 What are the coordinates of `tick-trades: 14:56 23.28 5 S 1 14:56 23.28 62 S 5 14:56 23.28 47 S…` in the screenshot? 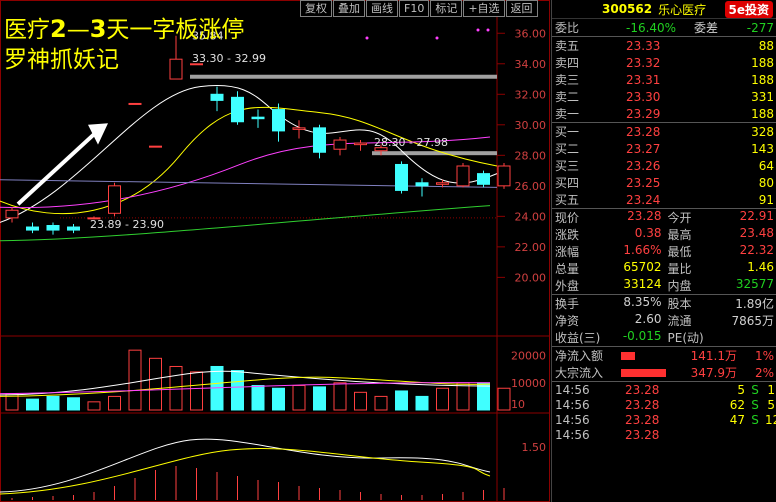 It's located at (664, 411).